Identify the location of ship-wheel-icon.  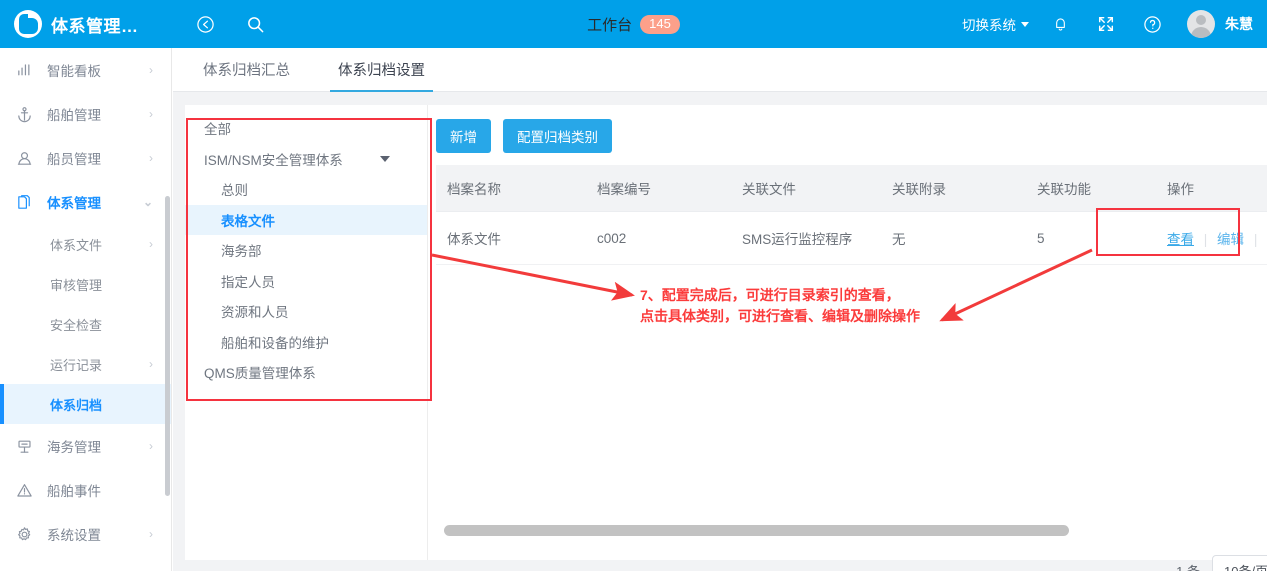
(24, 446).